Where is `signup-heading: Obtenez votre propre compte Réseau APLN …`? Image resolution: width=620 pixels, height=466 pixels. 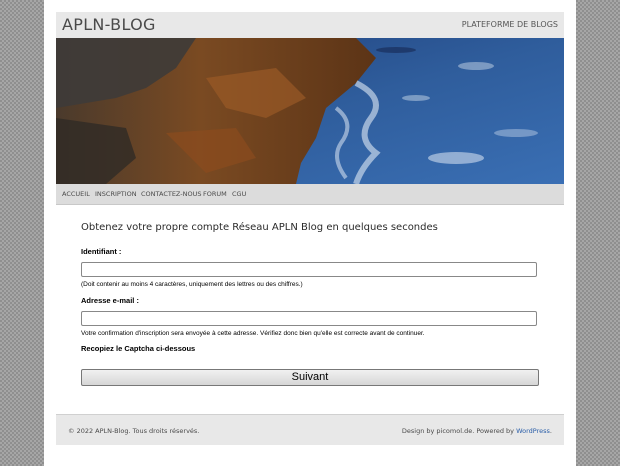 signup-heading: Obtenez votre propre compte Réseau APLN … is located at coordinates (259, 227).